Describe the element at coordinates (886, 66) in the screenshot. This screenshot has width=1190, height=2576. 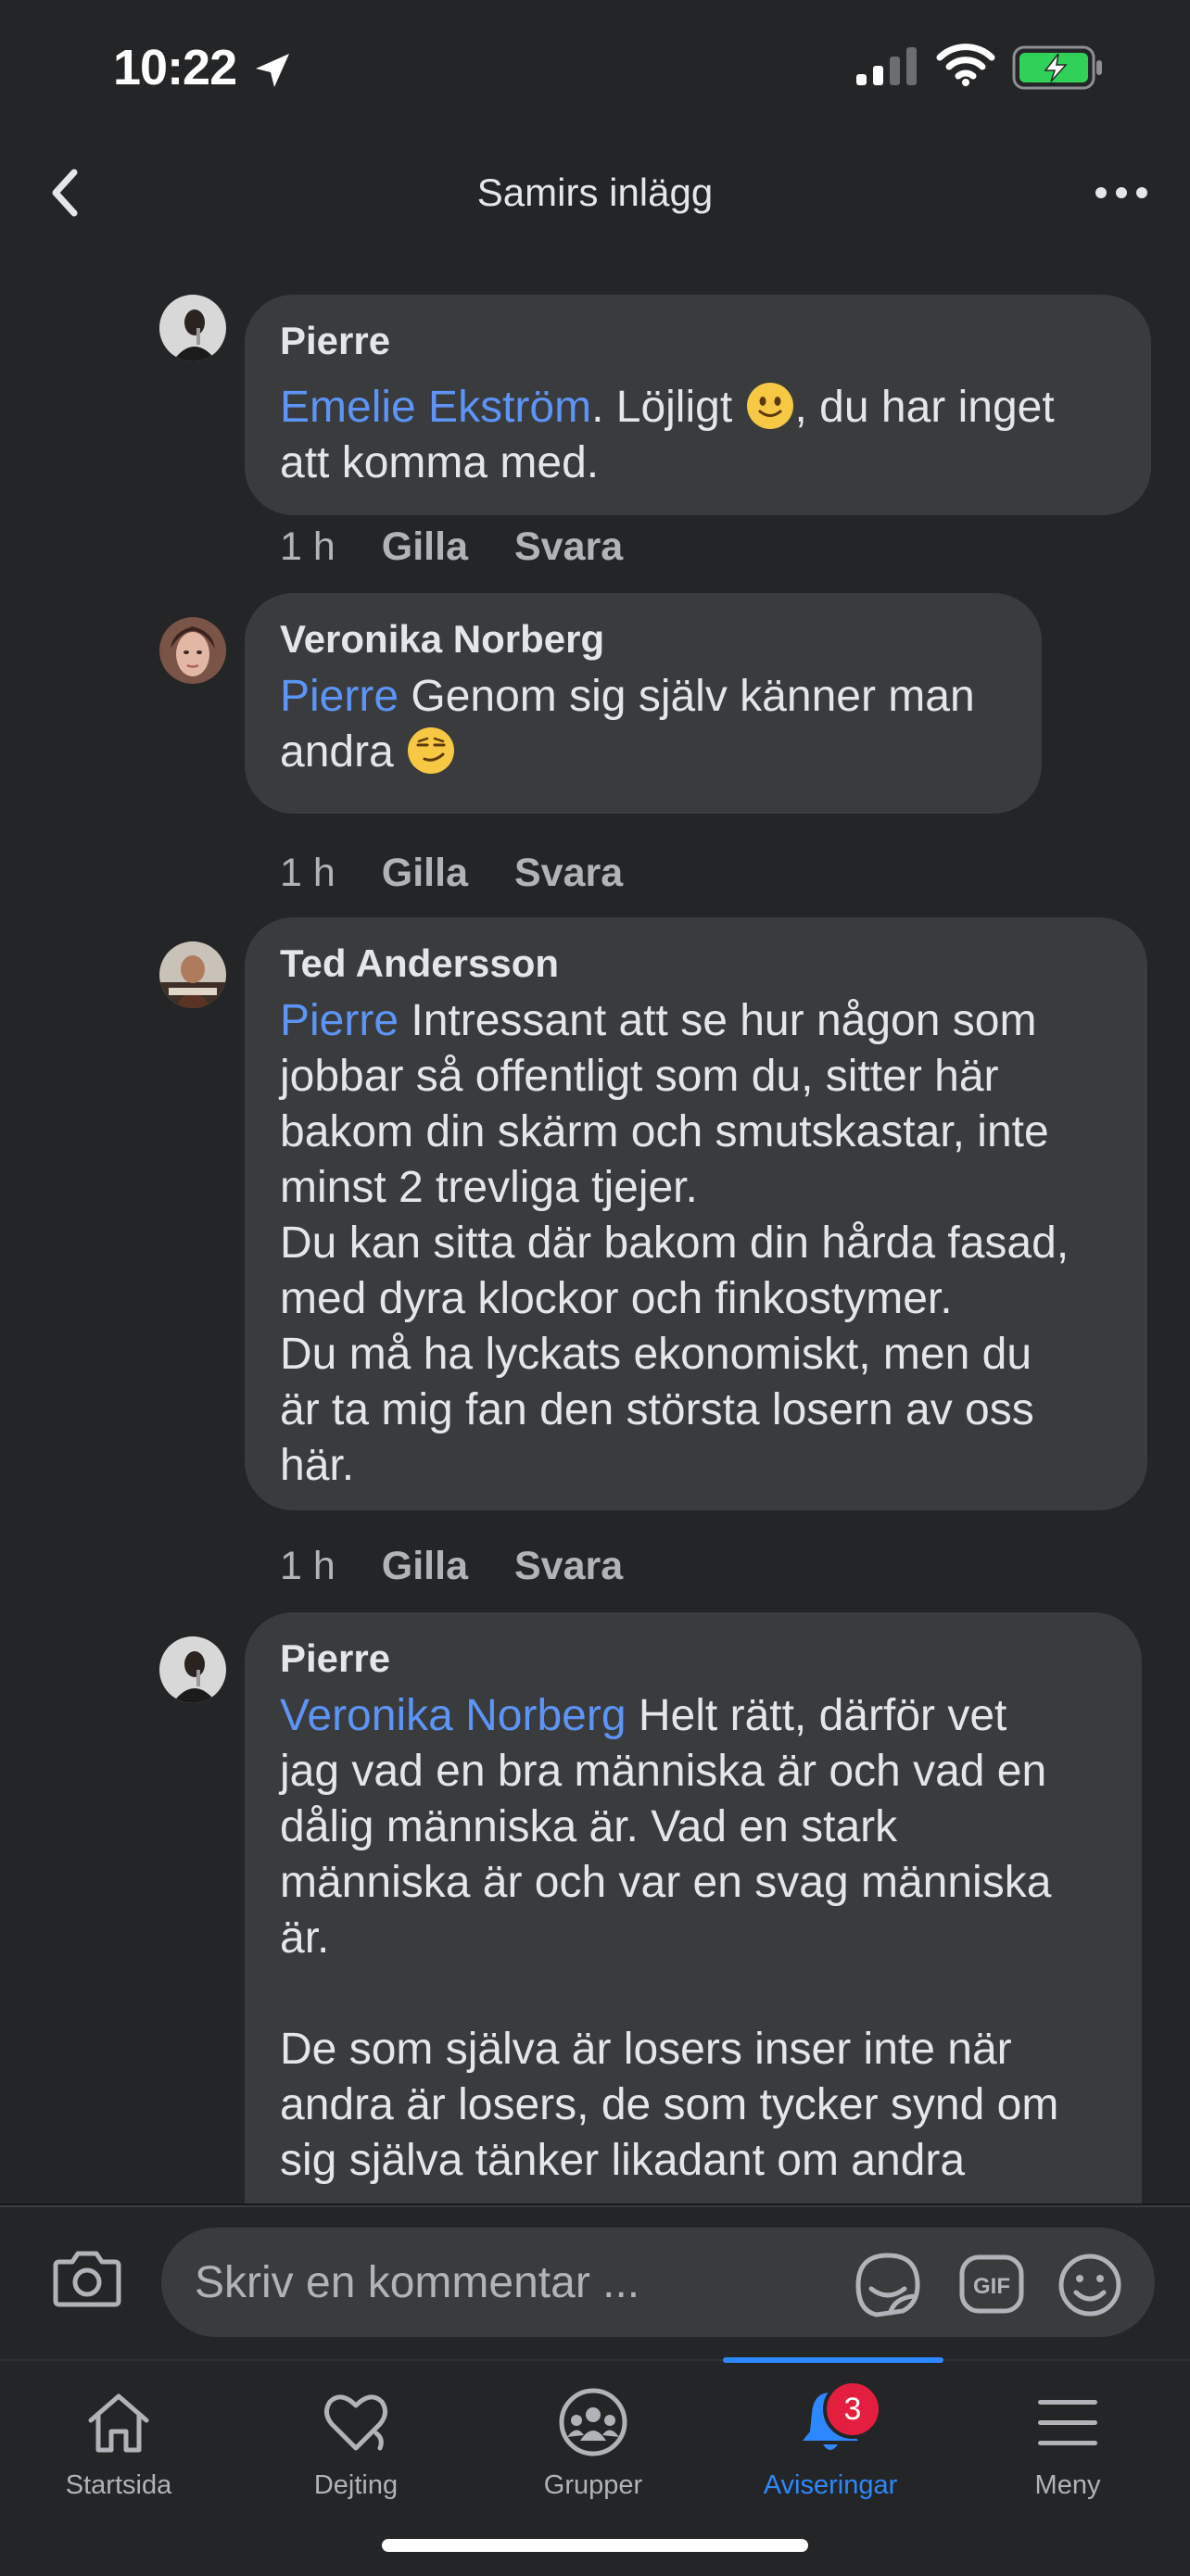
I see `cellular-signal-icon` at that location.